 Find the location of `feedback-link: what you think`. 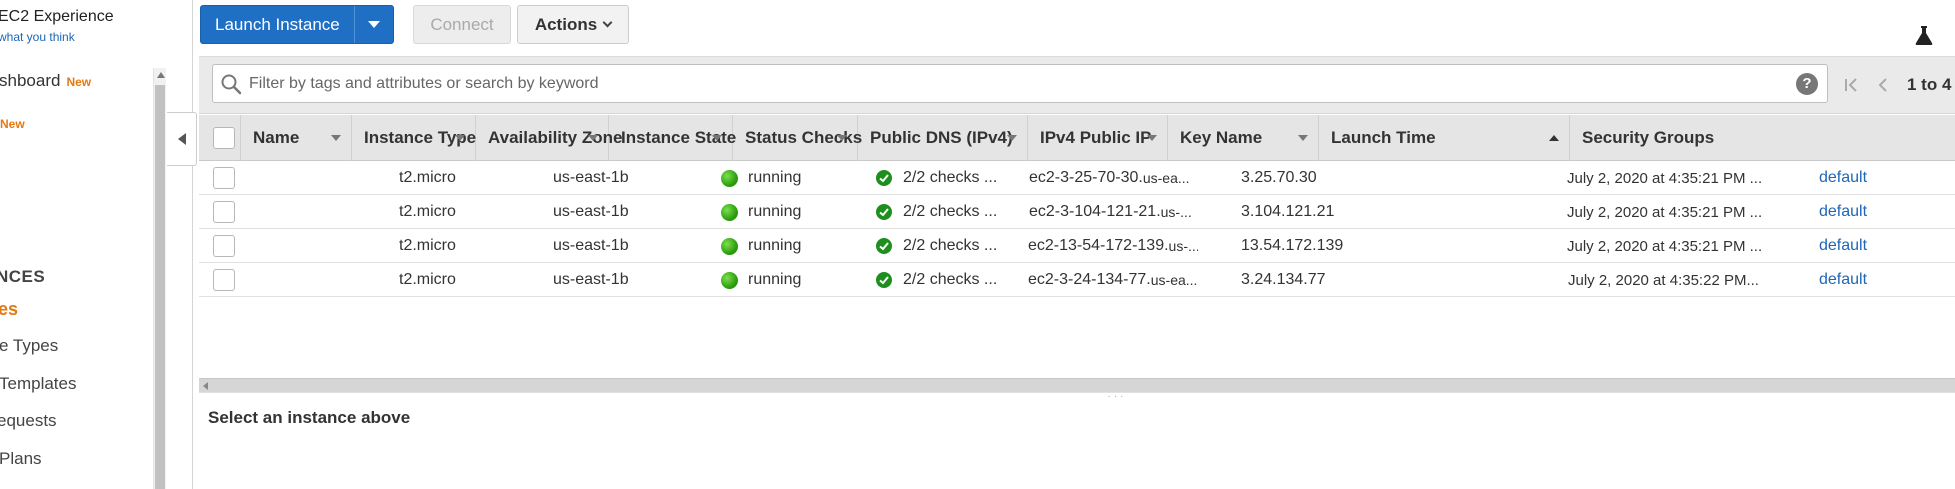

feedback-link: what you think is located at coordinates (37, 37).